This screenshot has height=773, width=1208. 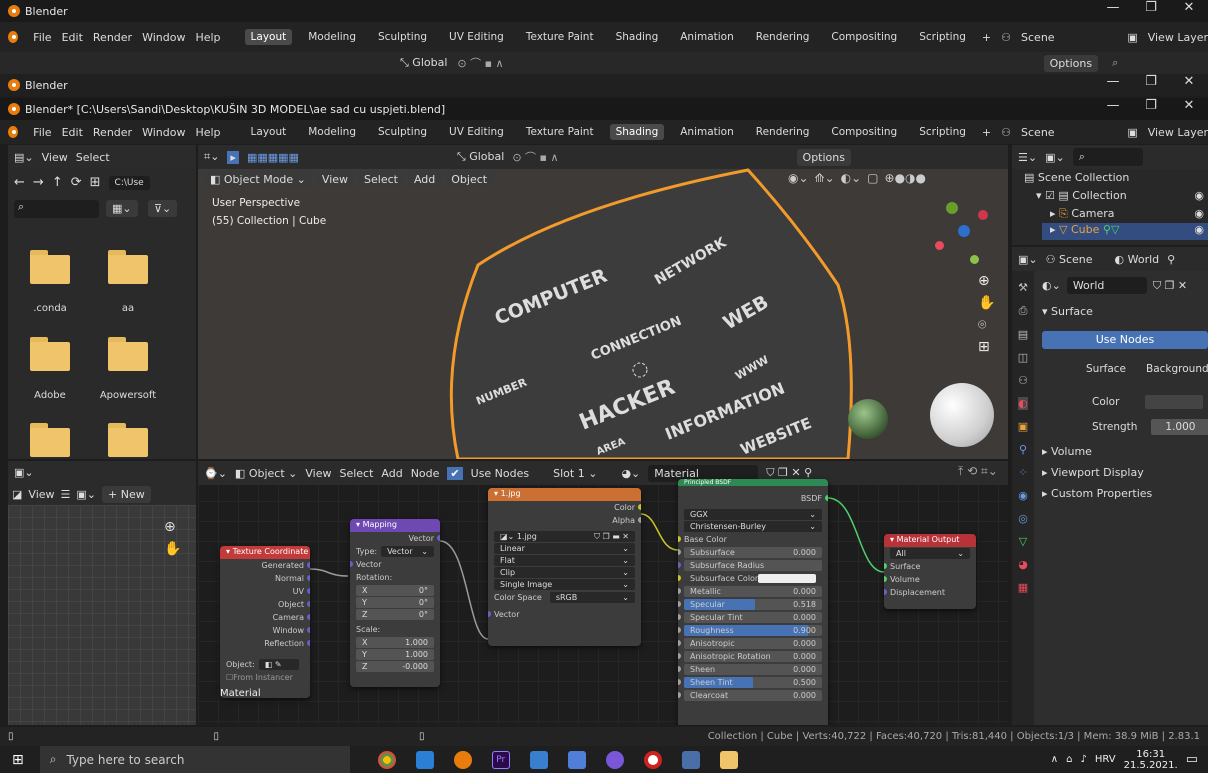 I want to click on tab-layout: Layout, so click(x=268, y=37).